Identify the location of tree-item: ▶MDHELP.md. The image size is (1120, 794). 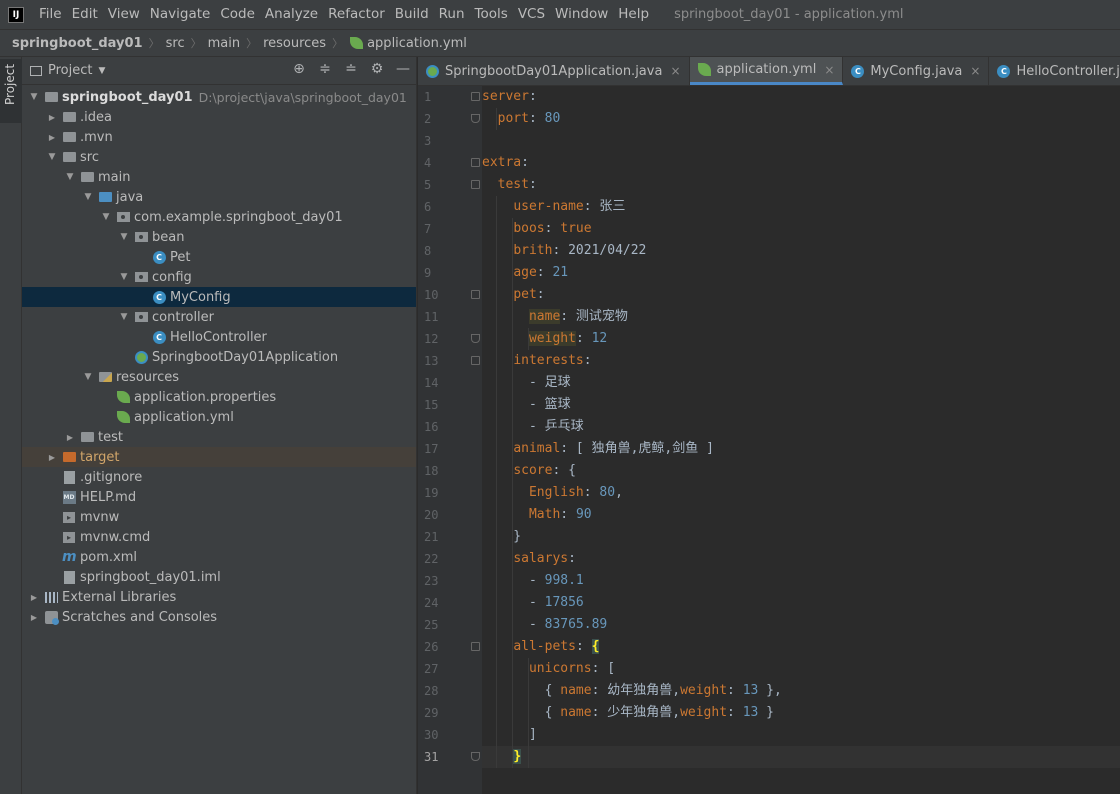
(219, 497).